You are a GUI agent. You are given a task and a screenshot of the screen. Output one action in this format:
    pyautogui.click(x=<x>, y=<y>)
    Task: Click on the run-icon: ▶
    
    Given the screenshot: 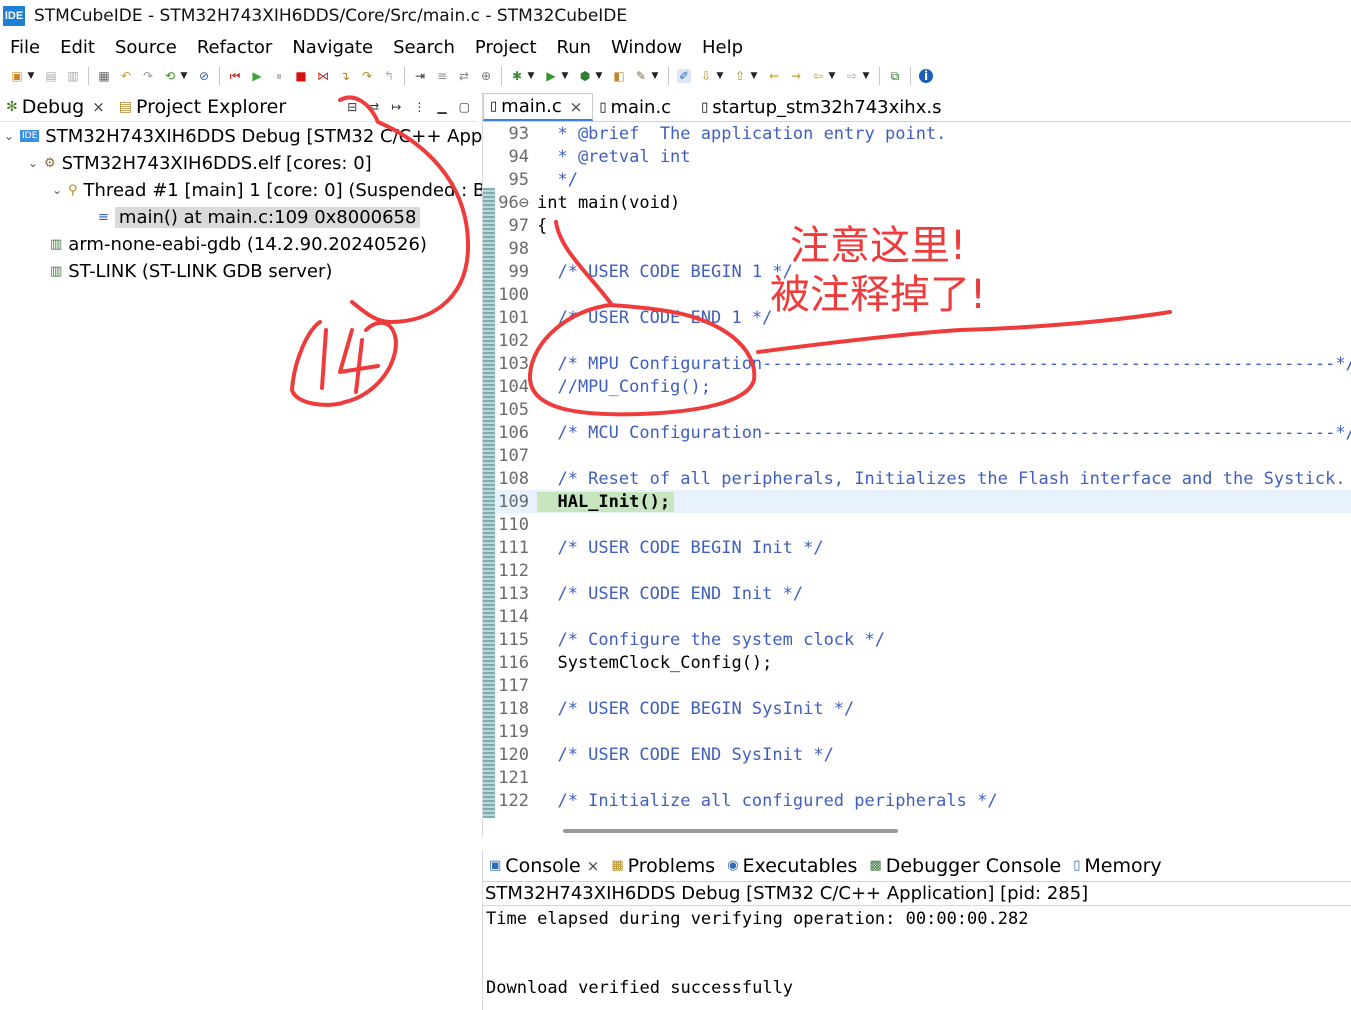 What is the action you would take?
    pyautogui.click(x=551, y=76)
    